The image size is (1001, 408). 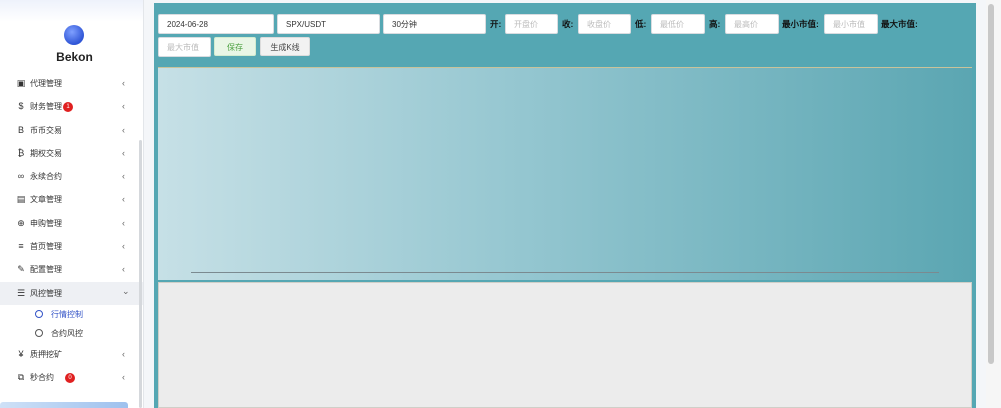 What do you see at coordinates (46, 177) in the screenshot?
I see `sidebar-item-label: 永续合约` at bounding box center [46, 177].